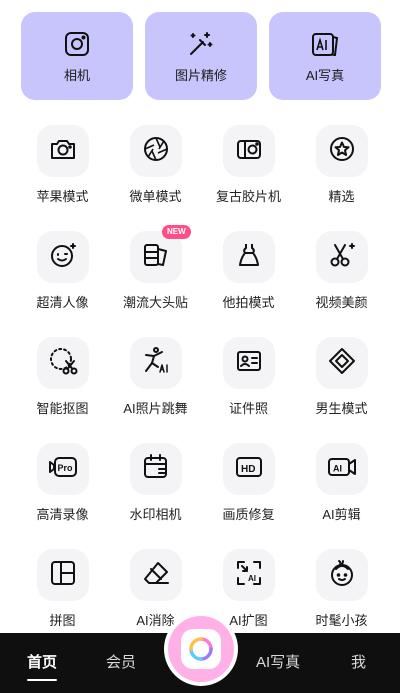 The image size is (400, 693). I want to click on tool-label: 水印相机, so click(155, 514).